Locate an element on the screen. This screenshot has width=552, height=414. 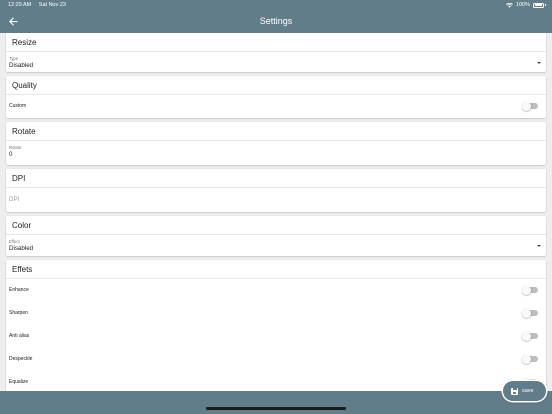
effect-label: Equalize is located at coordinates (19, 382).